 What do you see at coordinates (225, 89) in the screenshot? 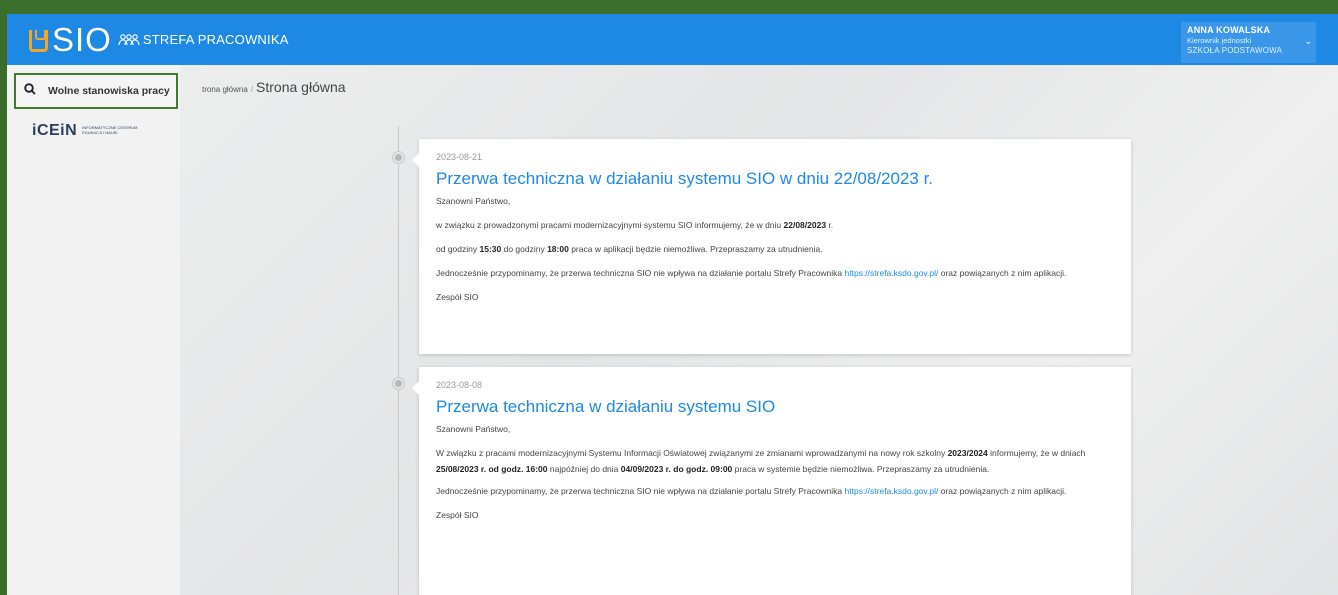
I see `breadcrumb-home-link: trona główna` at bounding box center [225, 89].